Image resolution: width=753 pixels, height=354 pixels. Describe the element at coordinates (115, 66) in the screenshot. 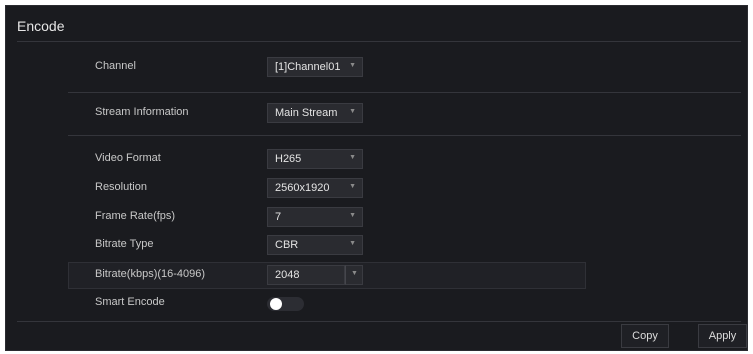

I see `channel-label: Channel` at that location.